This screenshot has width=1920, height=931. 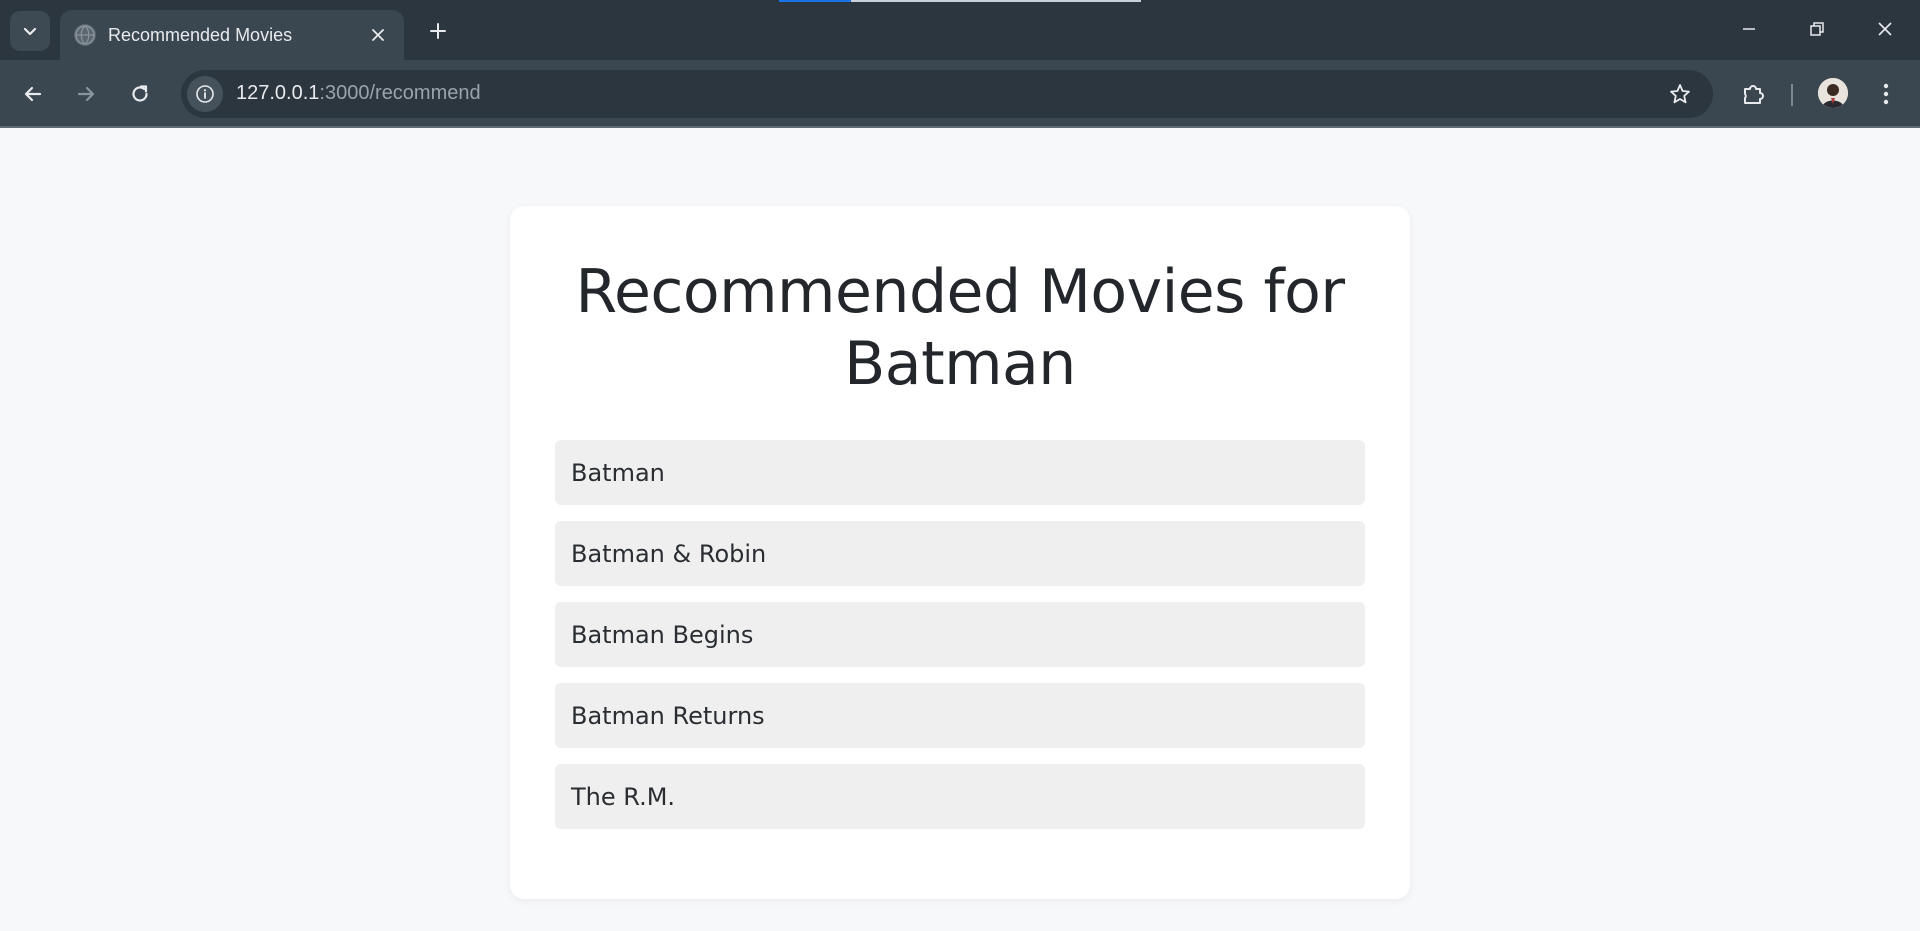 I want to click on window-close-button, so click(x=1885, y=29).